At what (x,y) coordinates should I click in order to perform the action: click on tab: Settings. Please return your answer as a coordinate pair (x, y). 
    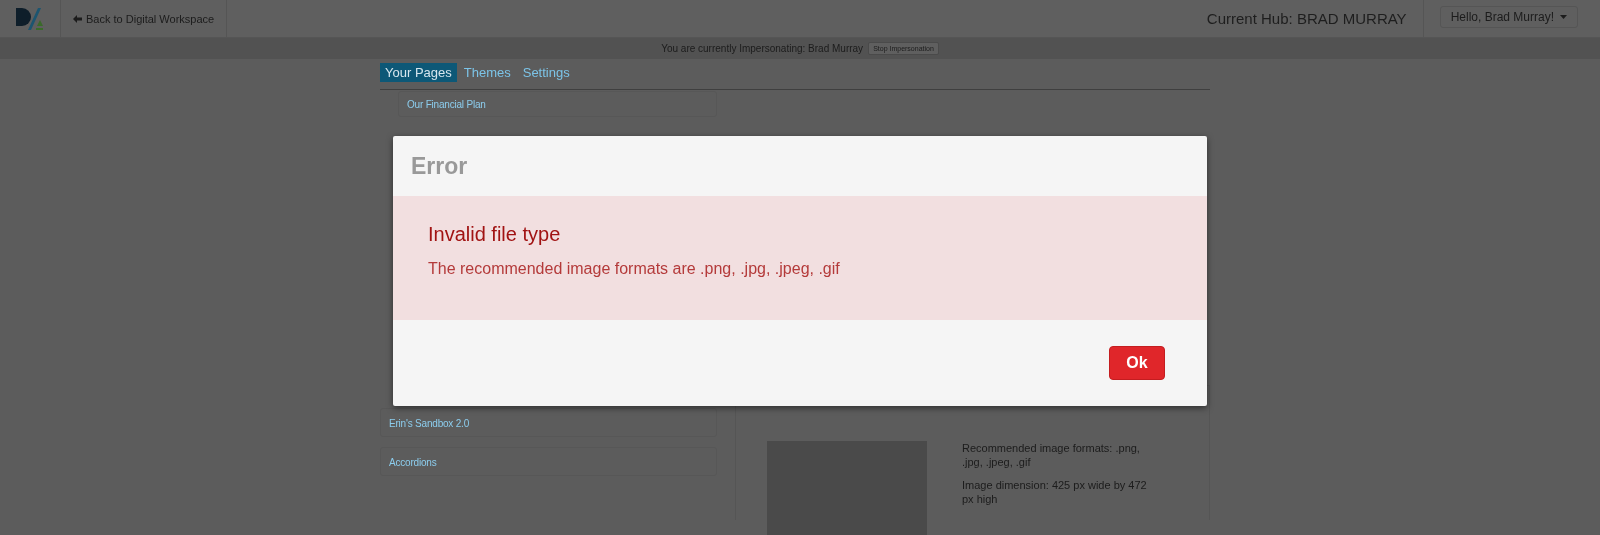
    Looking at the image, I should click on (546, 72).